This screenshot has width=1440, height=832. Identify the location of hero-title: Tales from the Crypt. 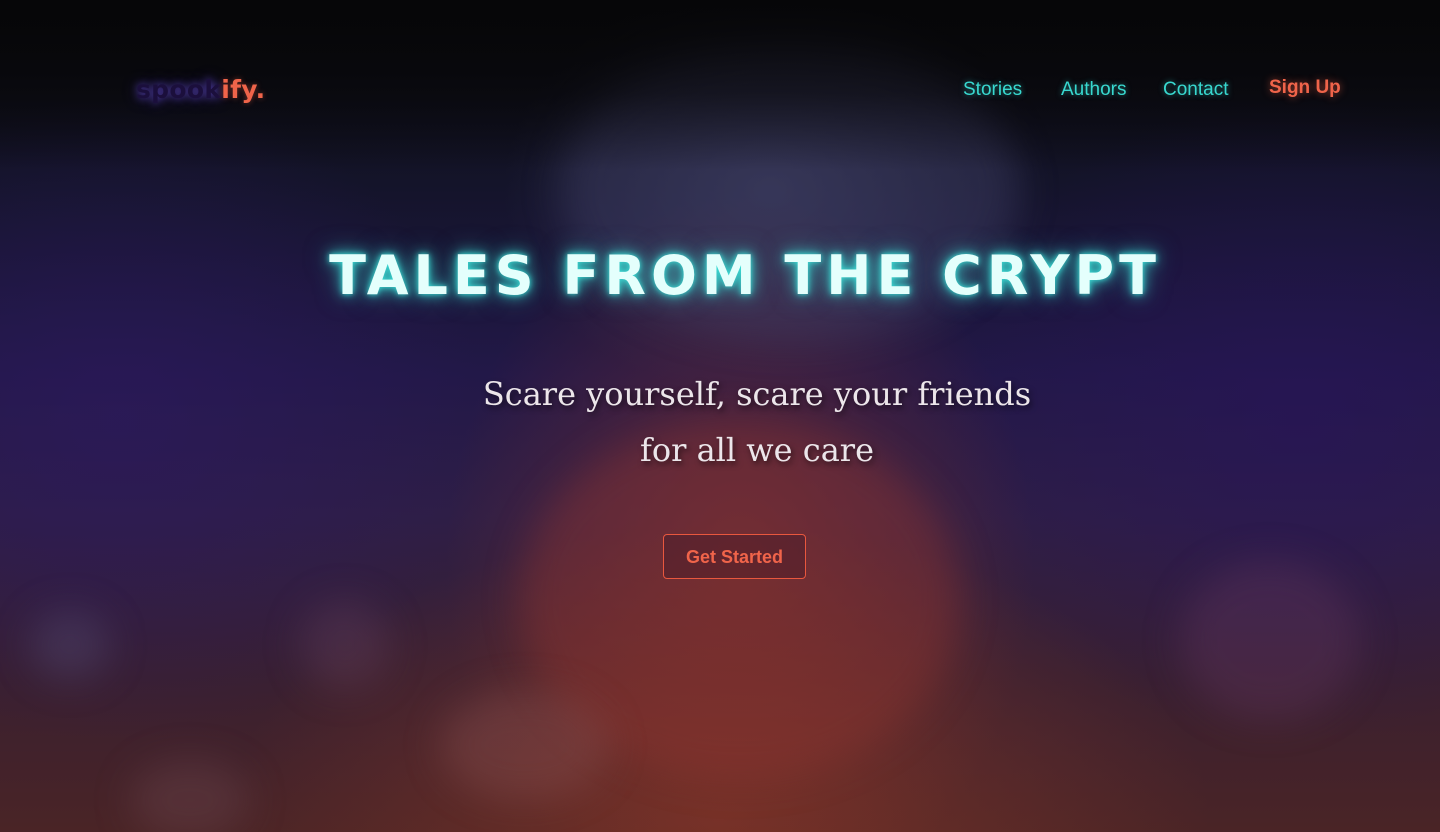
(745, 275).